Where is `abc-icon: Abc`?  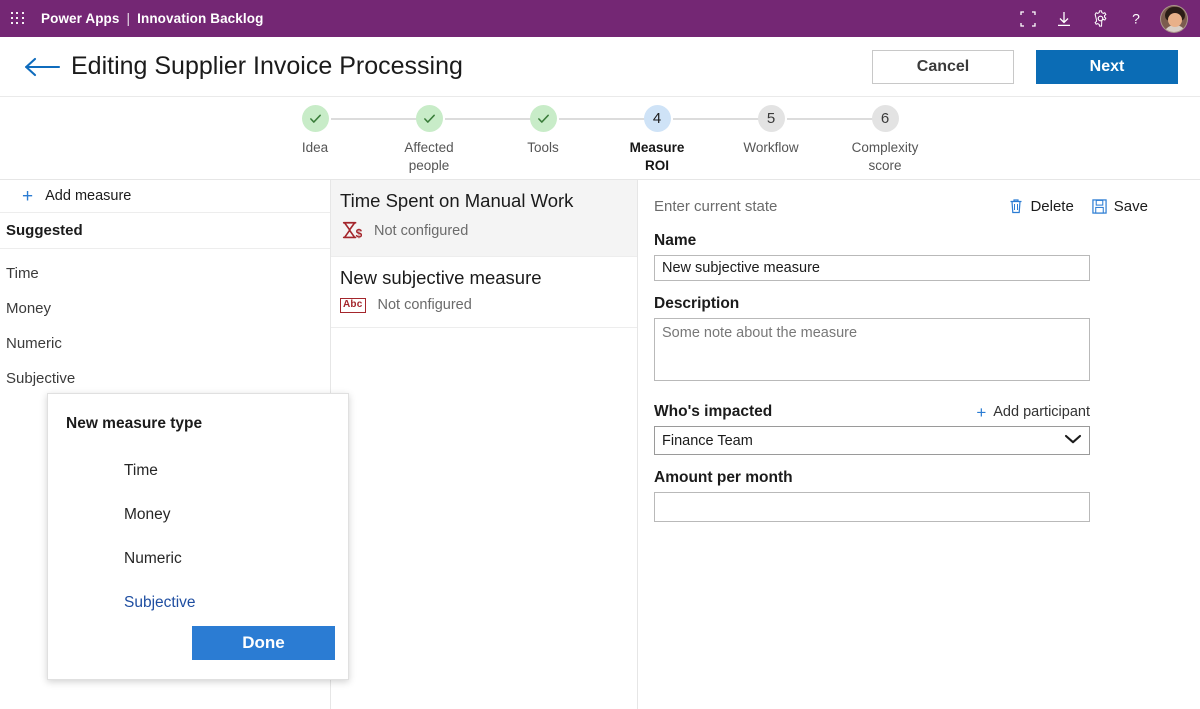
abc-icon: Abc is located at coordinates (353, 305).